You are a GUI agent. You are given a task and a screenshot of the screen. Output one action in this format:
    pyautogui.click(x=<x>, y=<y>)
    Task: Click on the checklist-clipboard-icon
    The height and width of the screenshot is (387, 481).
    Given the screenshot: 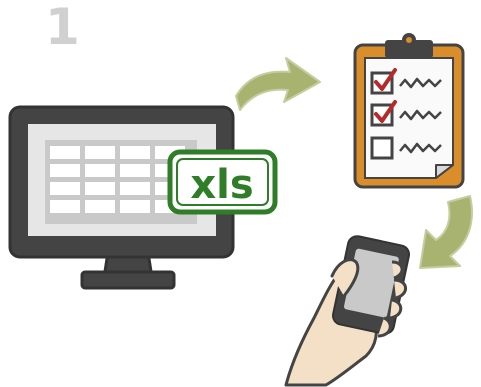 What is the action you would take?
    pyautogui.click(x=409, y=111)
    